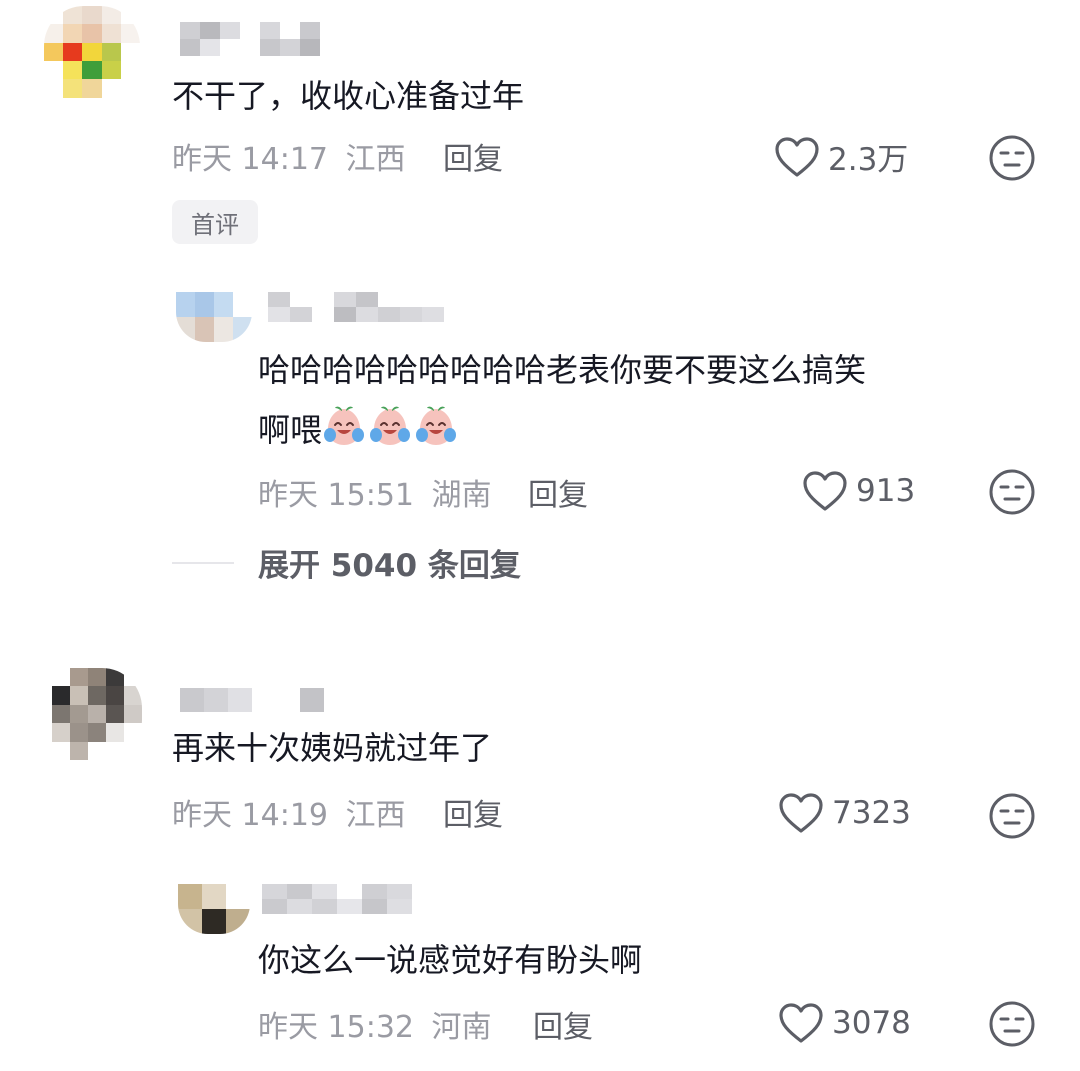 This screenshot has height=1071, width=1080. I want to click on like-button: 7323, so click(844, 813).